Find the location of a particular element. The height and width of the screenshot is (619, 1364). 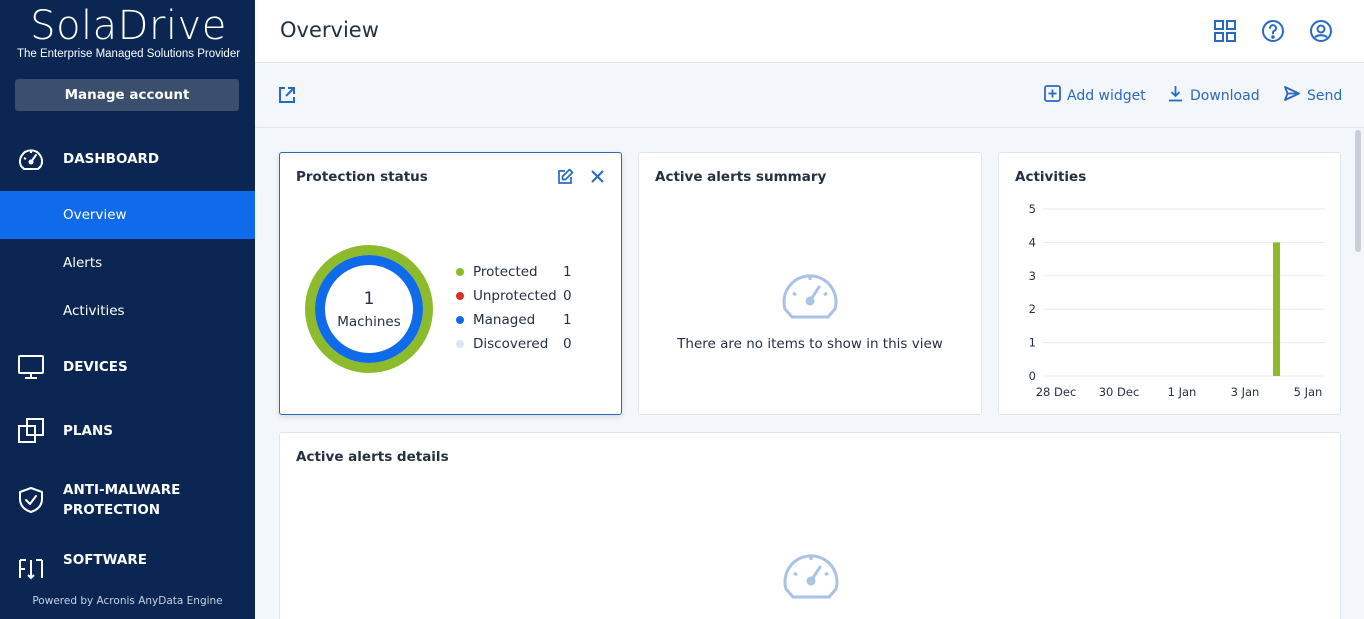

widget-title: Protection status is located at coordinates (362, 177).